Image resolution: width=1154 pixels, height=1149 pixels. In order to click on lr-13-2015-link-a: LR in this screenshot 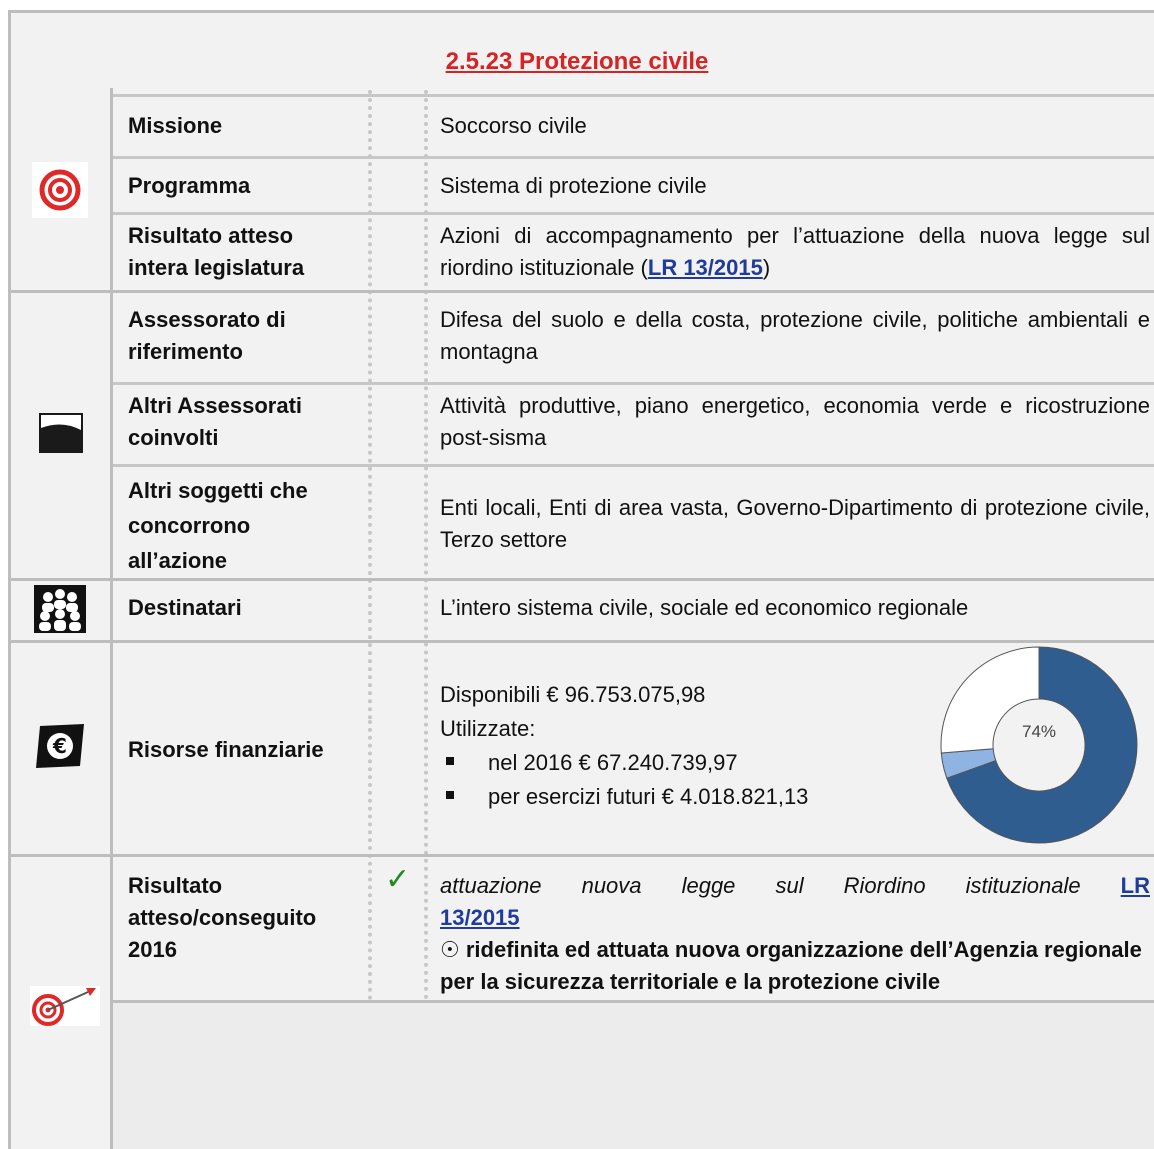, I will do `click(1135, 885)`.